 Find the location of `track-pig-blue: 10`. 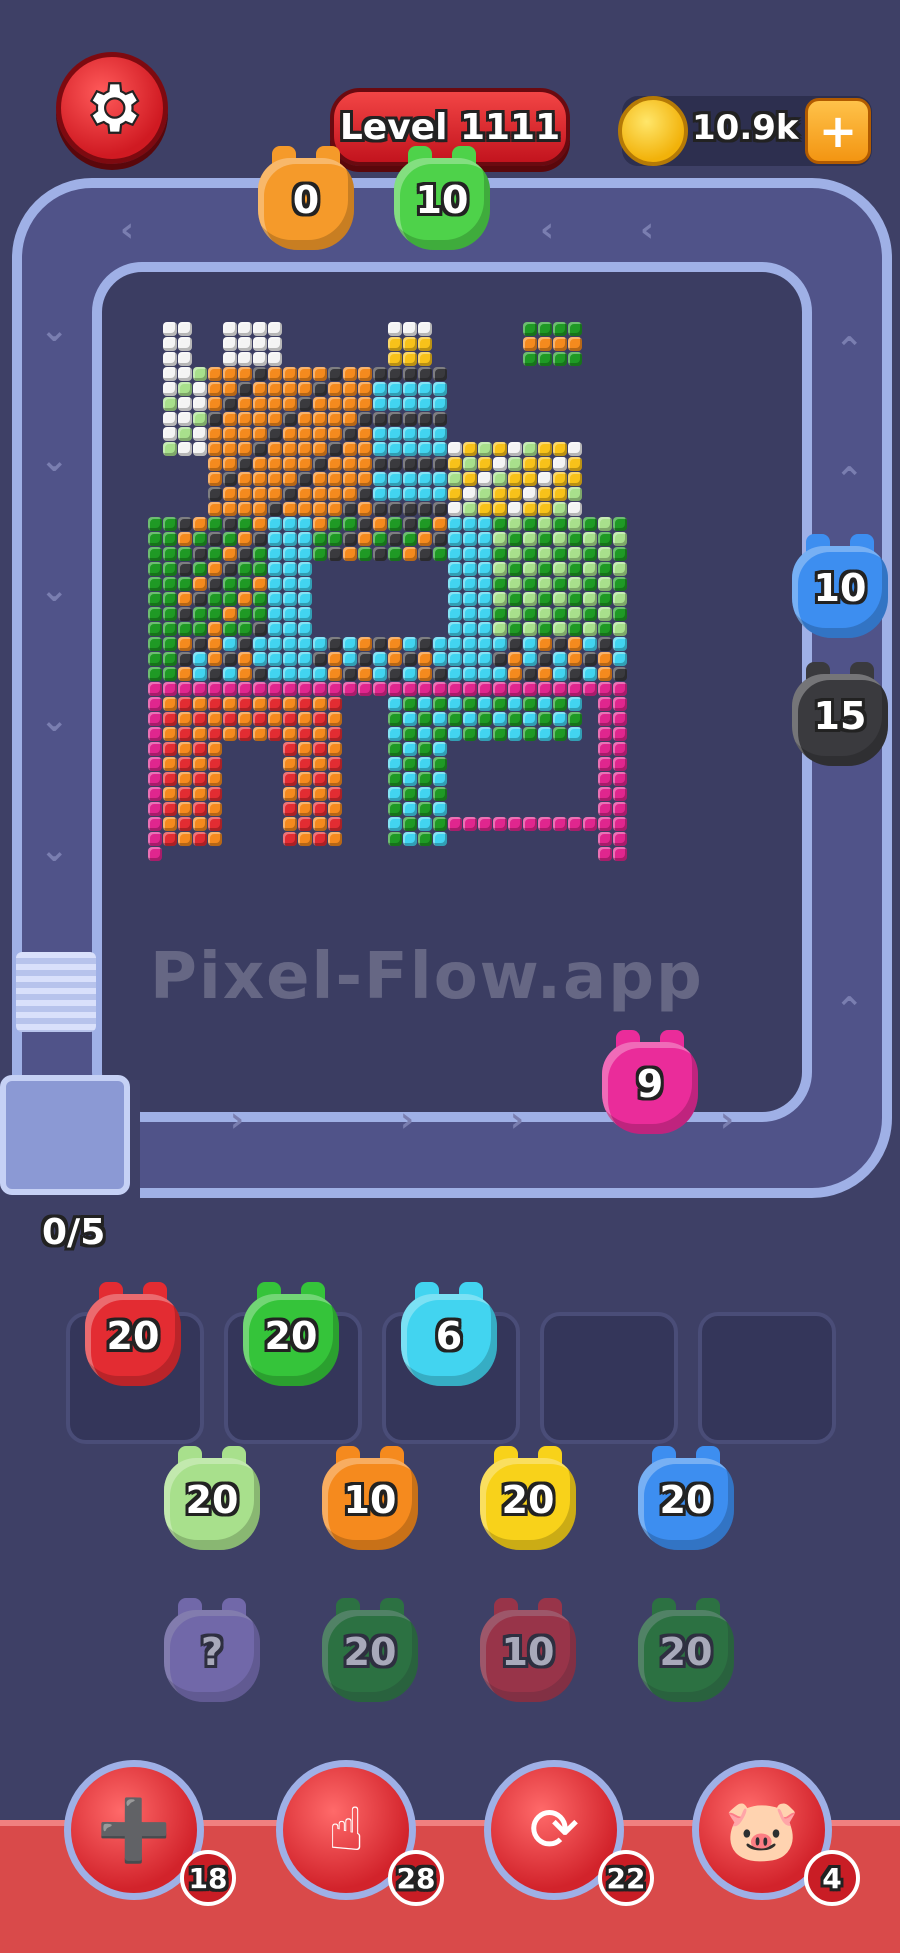

track-pig-blue: 10 is located at coordinates (840, 588).